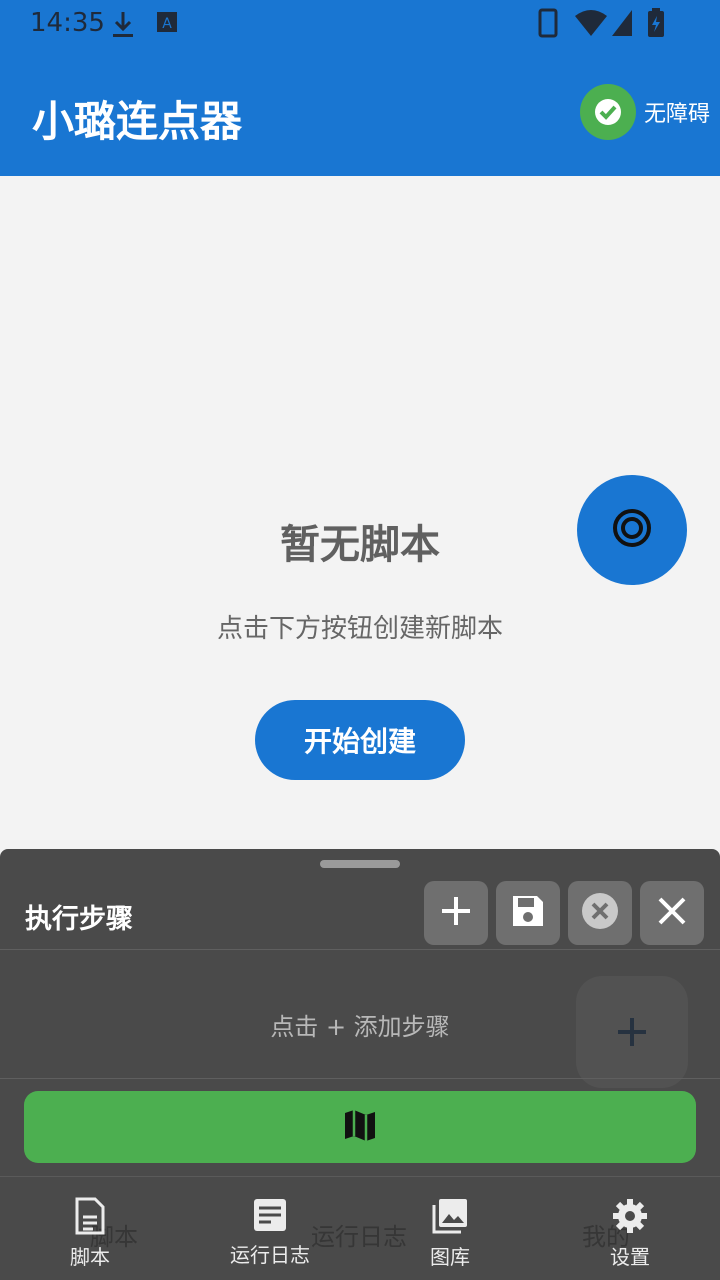 The height and width of the screenshot is (1280, 720). I want to click on nav-label: 图库, so click(450, 1257).